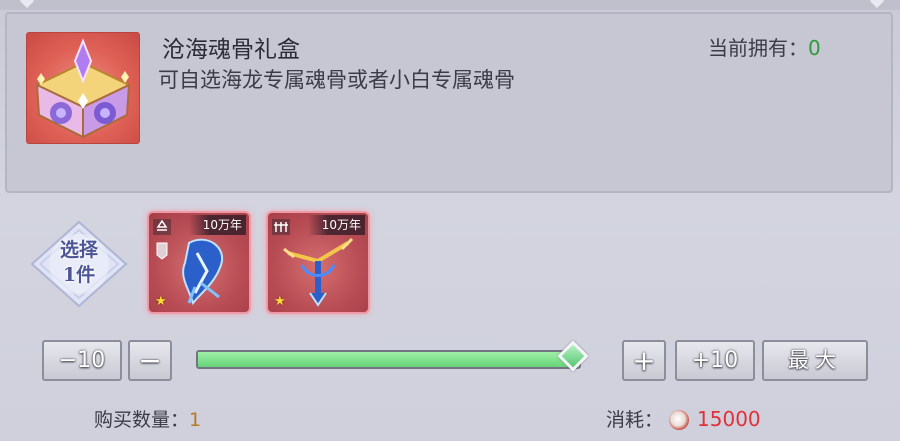  Describe the element at coordinates (814, 48) in the screenshot. I see `owned-value: 0` at that location.